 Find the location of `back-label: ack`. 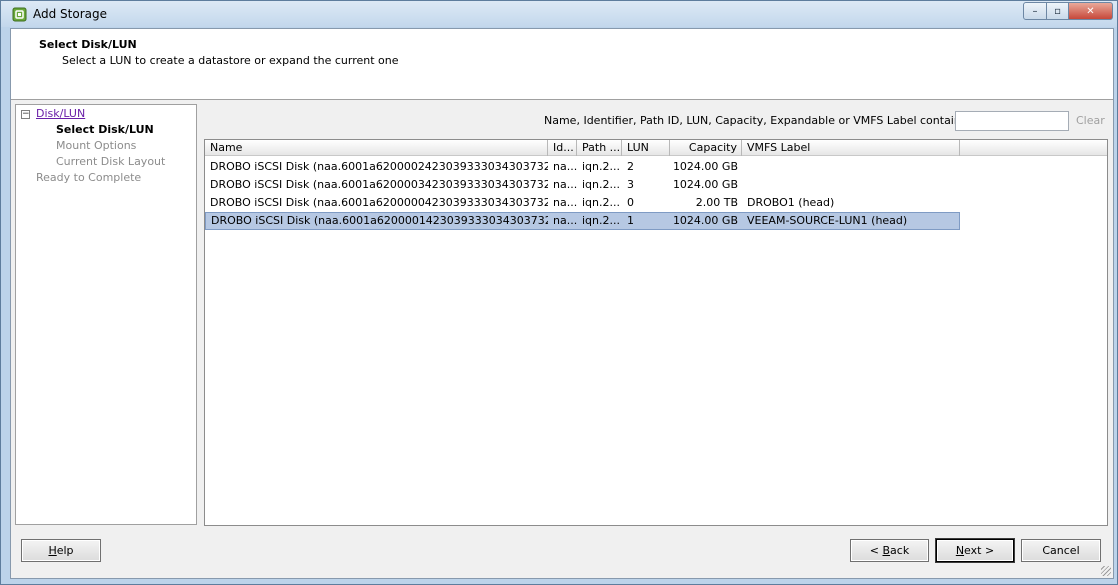

back-label: ack is located at coordinates (900, 550).